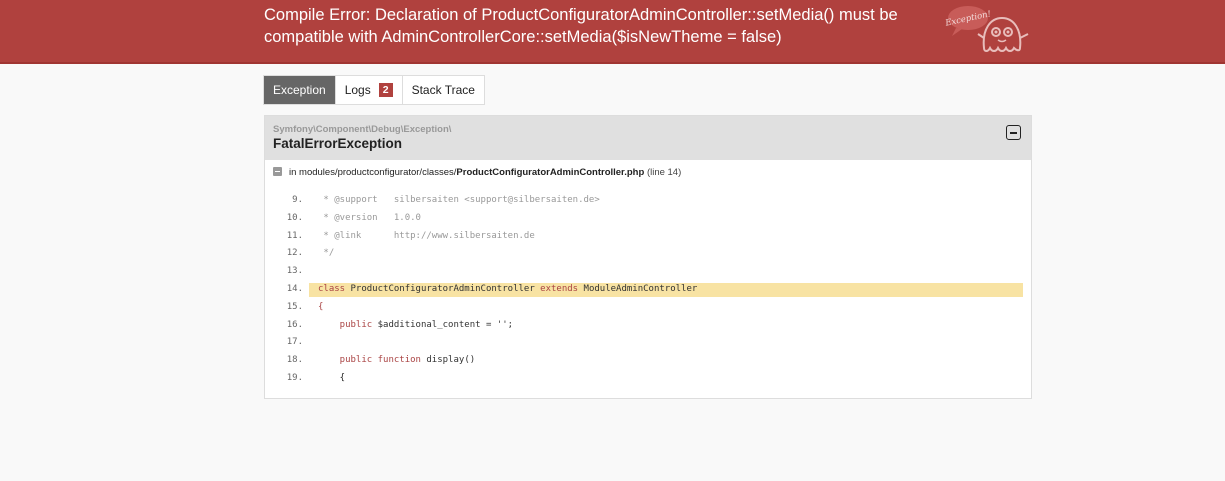 The height and width of the screenshot is (481, 1225). I want to click on line-number: 13., so click(294, 271).